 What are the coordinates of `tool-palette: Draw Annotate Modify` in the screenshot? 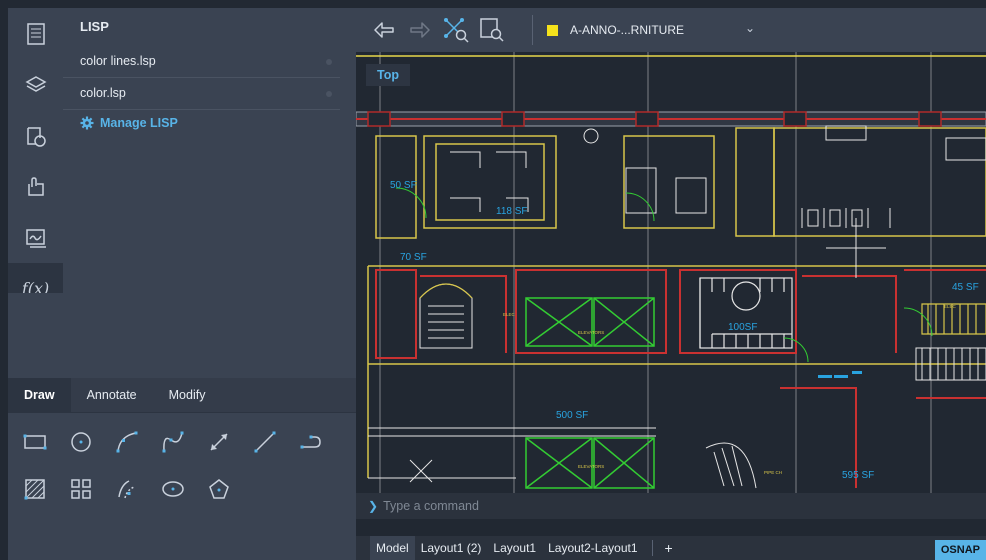 It's located at (182, 469).